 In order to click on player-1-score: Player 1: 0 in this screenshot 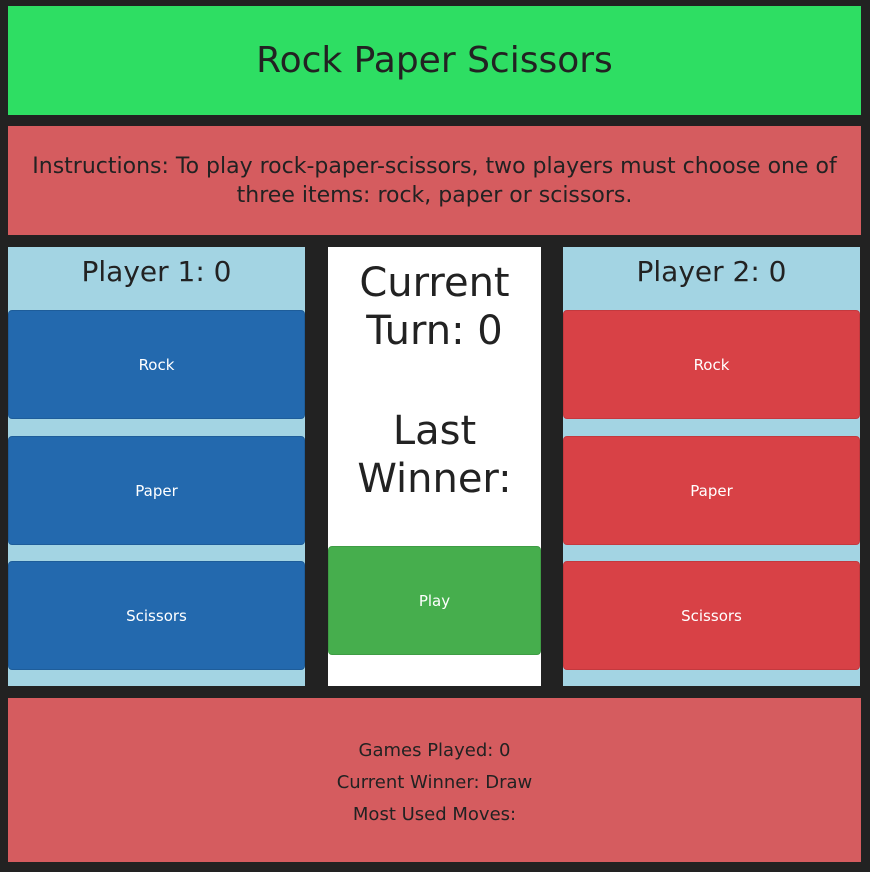, I will do `click(156, 271)`.